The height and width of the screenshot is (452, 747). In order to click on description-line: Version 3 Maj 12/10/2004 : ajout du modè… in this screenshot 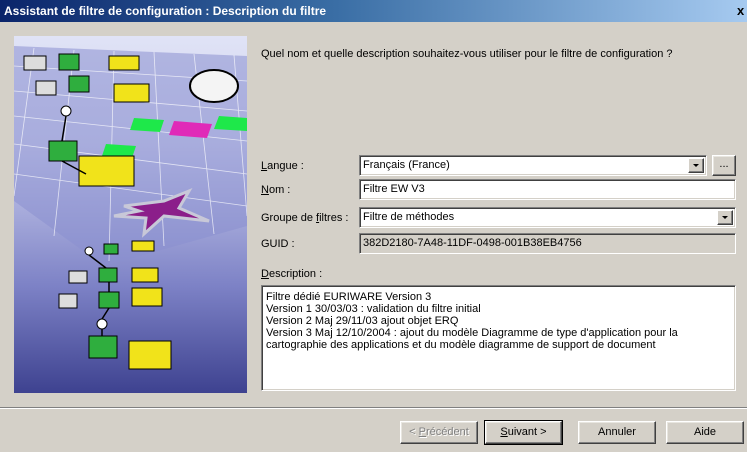, I will do `click(472, 333)`.